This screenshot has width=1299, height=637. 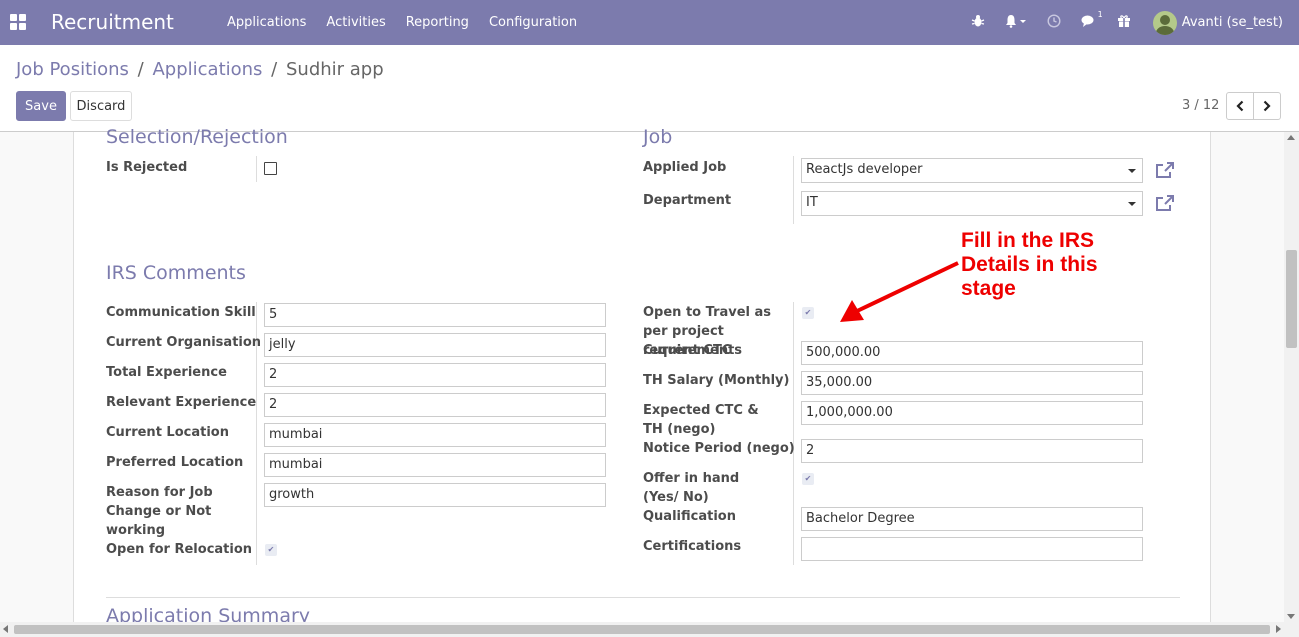 What do you see at coordinates (691, 488) in the screenshot?
I see `offer-in-hand-label: Offer in hand (Yes/ No)` at bounding box center [691, 488].